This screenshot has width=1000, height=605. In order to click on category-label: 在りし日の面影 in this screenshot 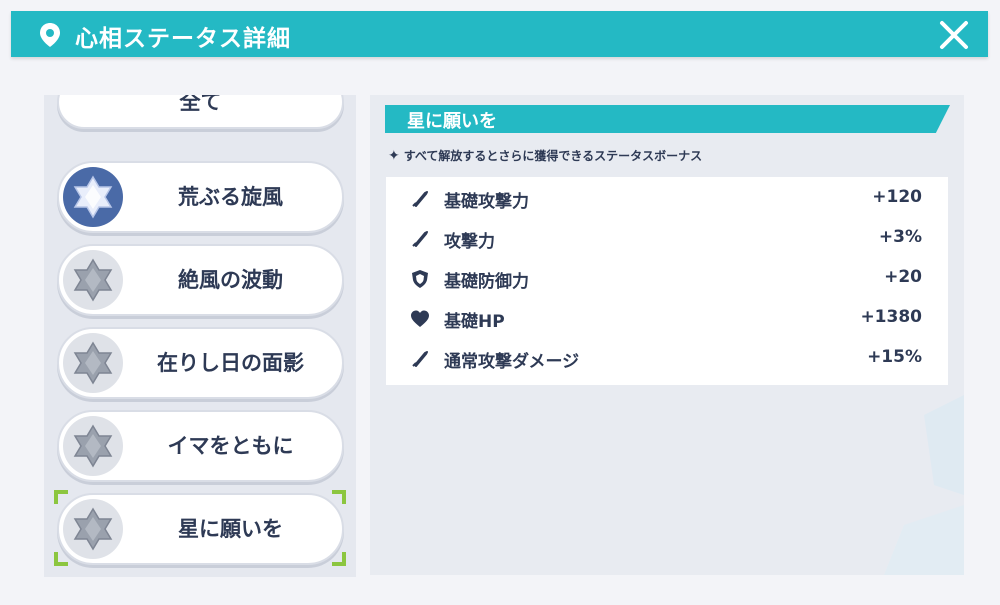, I will do `click(230, 363)`.